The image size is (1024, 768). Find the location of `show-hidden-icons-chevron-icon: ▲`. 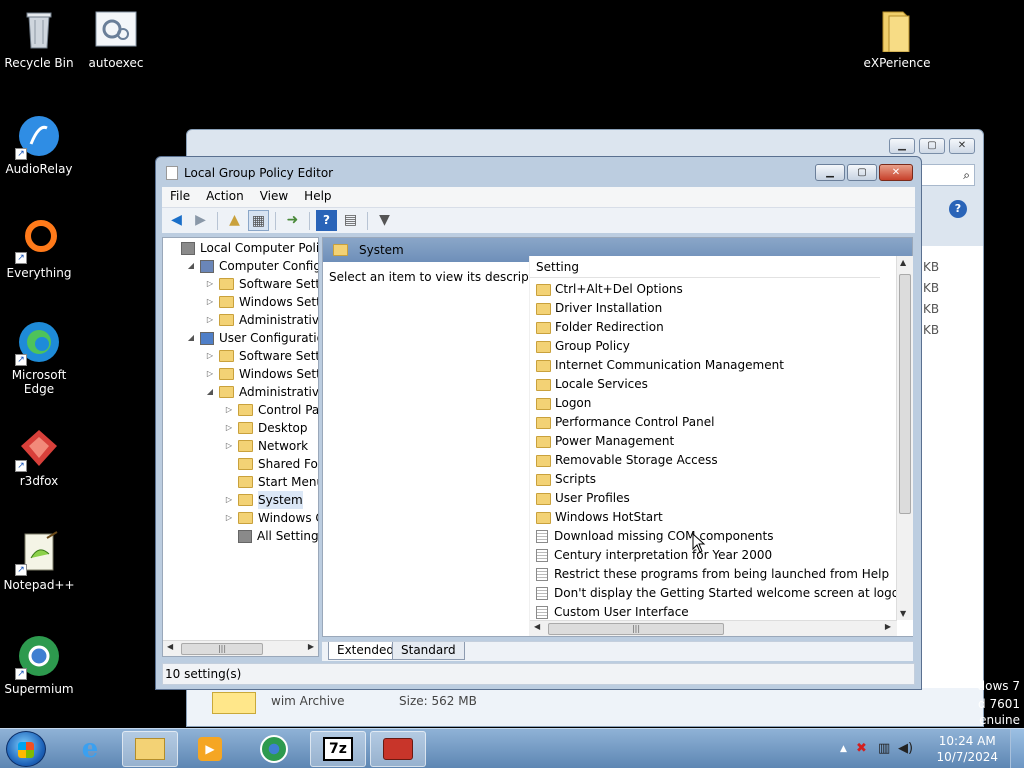

show-hidden-icons-chevron-icon: ▲ is located at coordinates (843, 749).